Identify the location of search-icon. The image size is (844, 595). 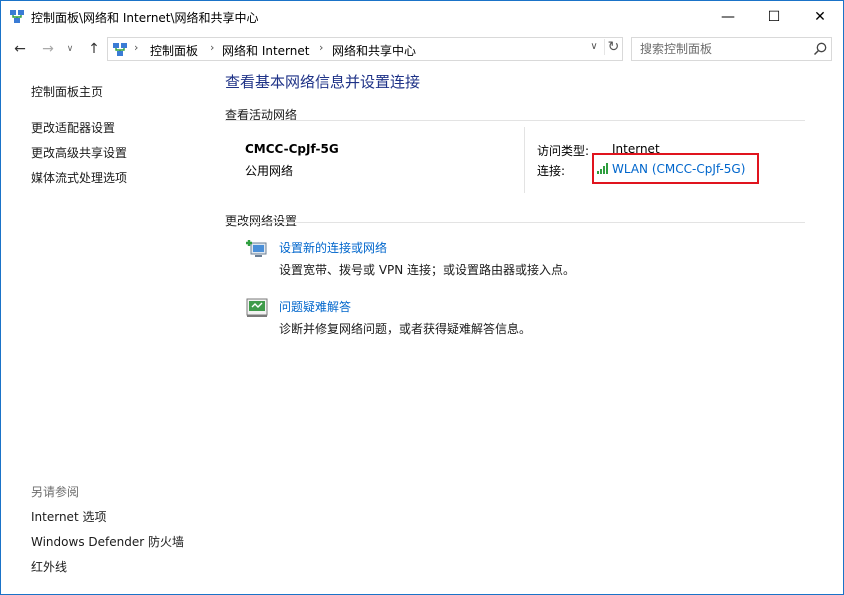
(820, 49).